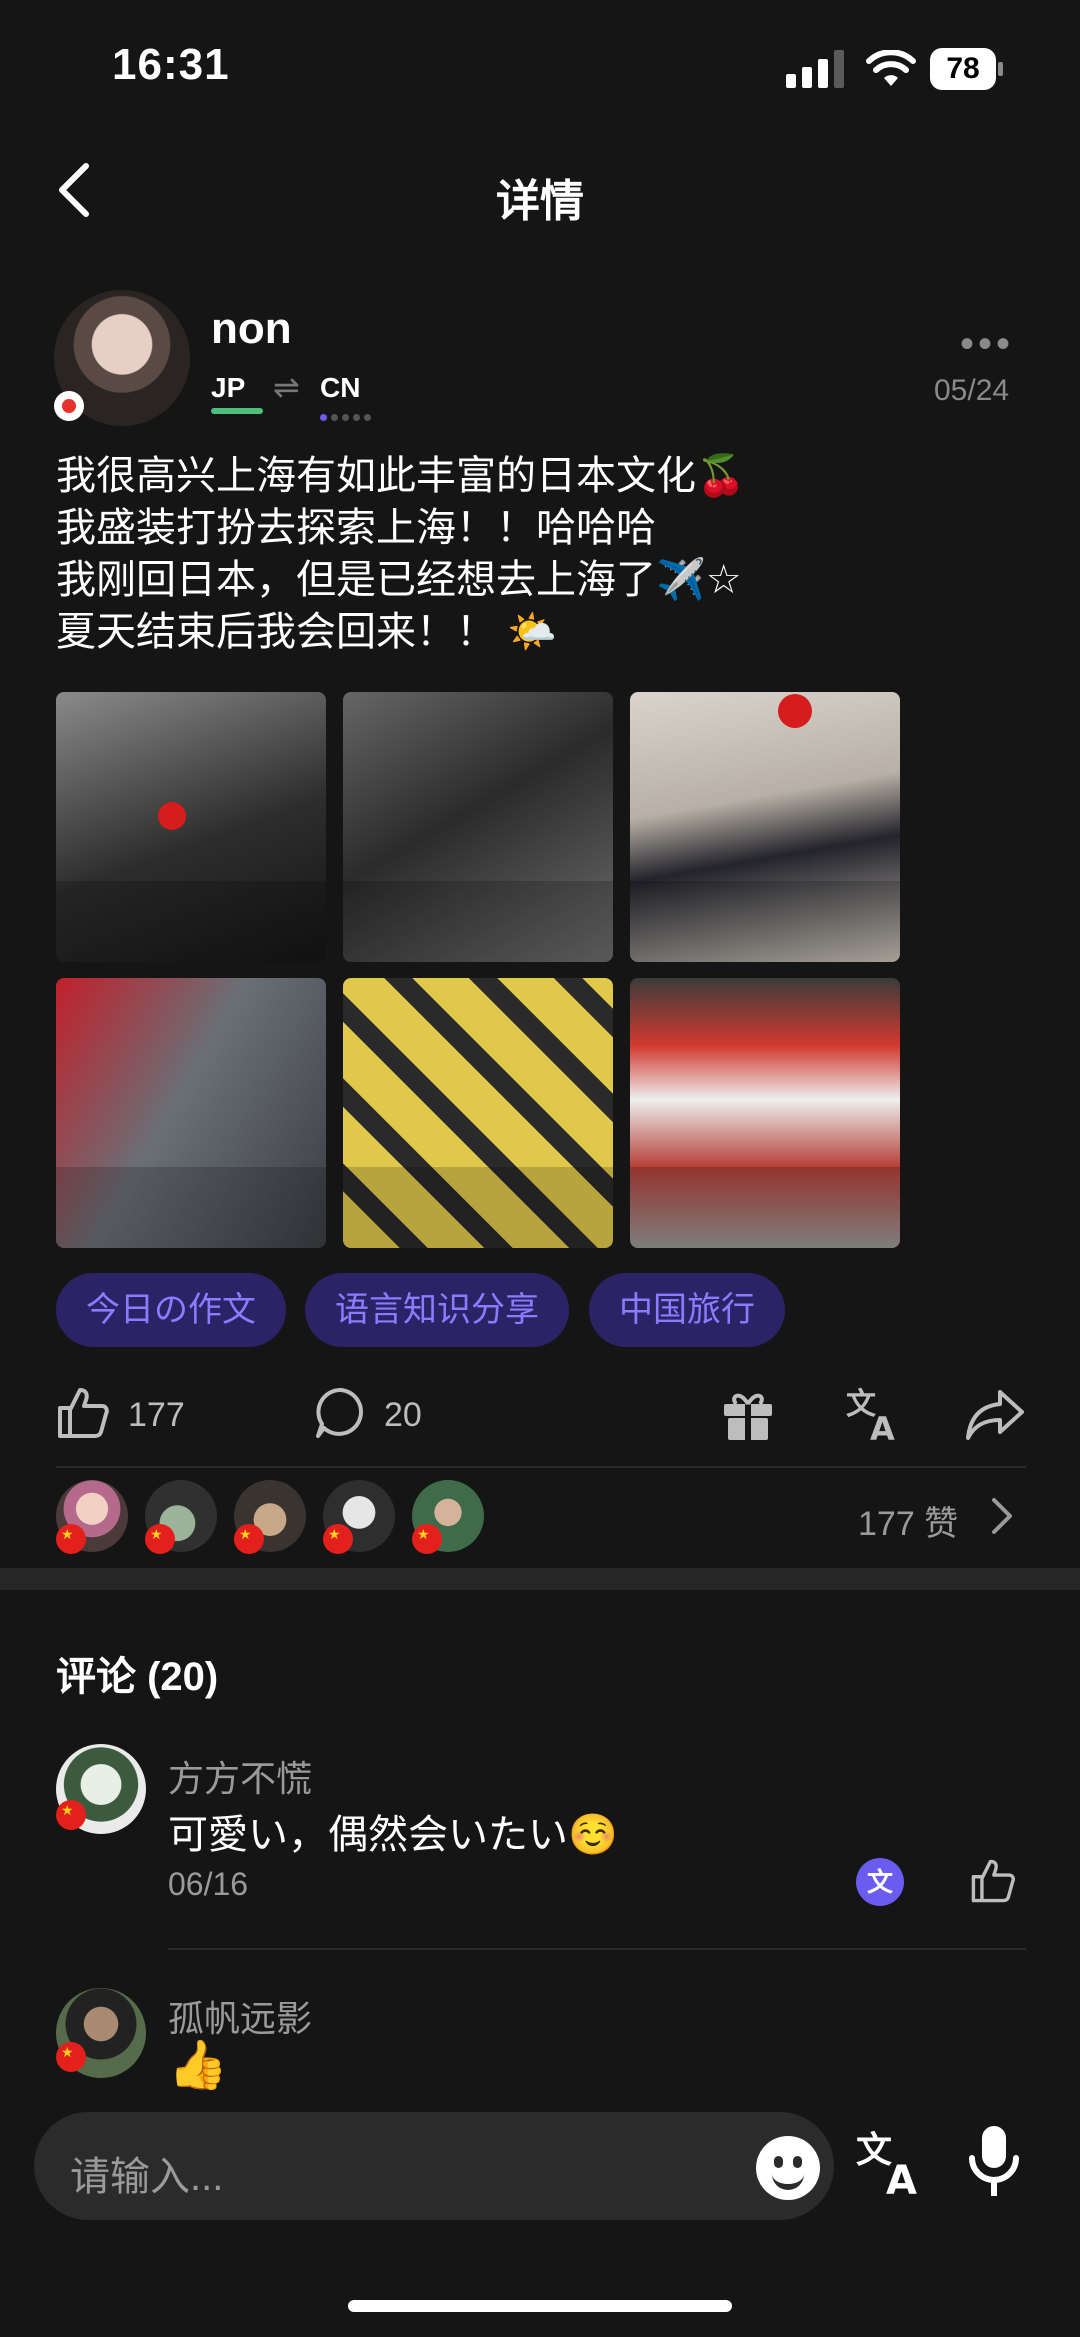 This screenshot has height=2337, width=1080. I want to click on native-language: JP, so click(228, 387).